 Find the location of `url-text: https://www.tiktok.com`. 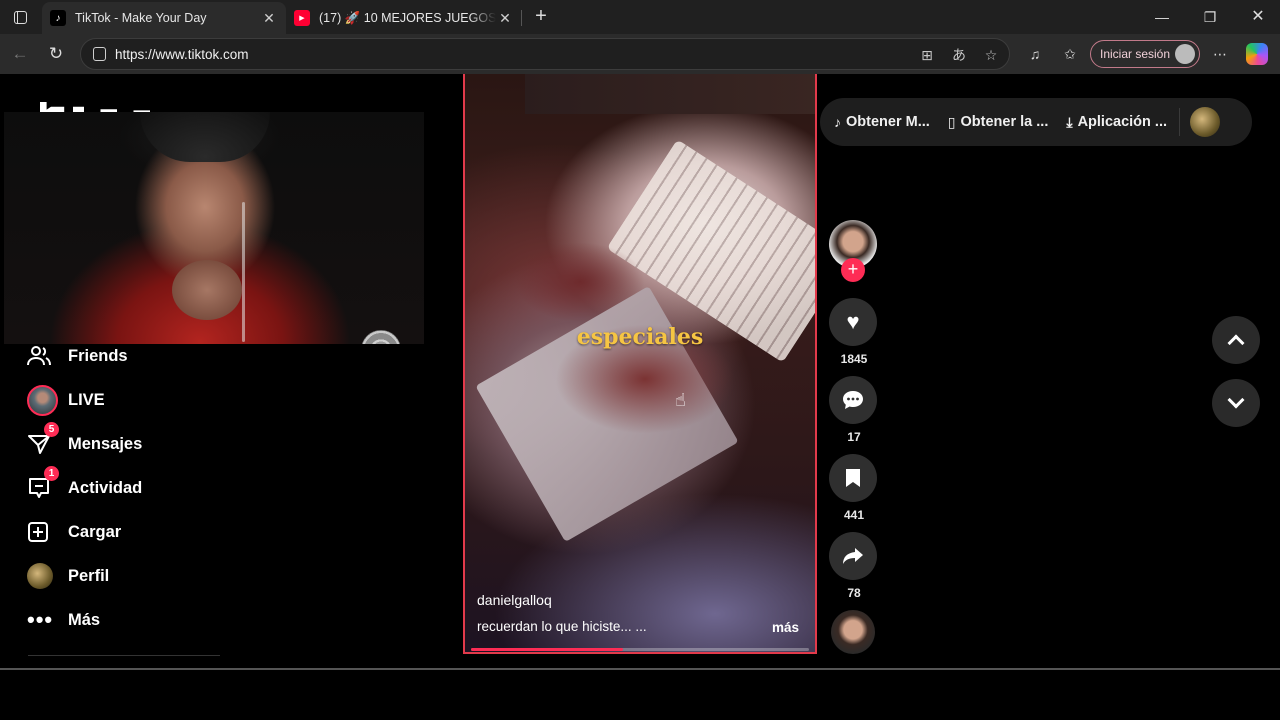

url-text: https://www.tiktok.com is located at coordinates (182, 54).